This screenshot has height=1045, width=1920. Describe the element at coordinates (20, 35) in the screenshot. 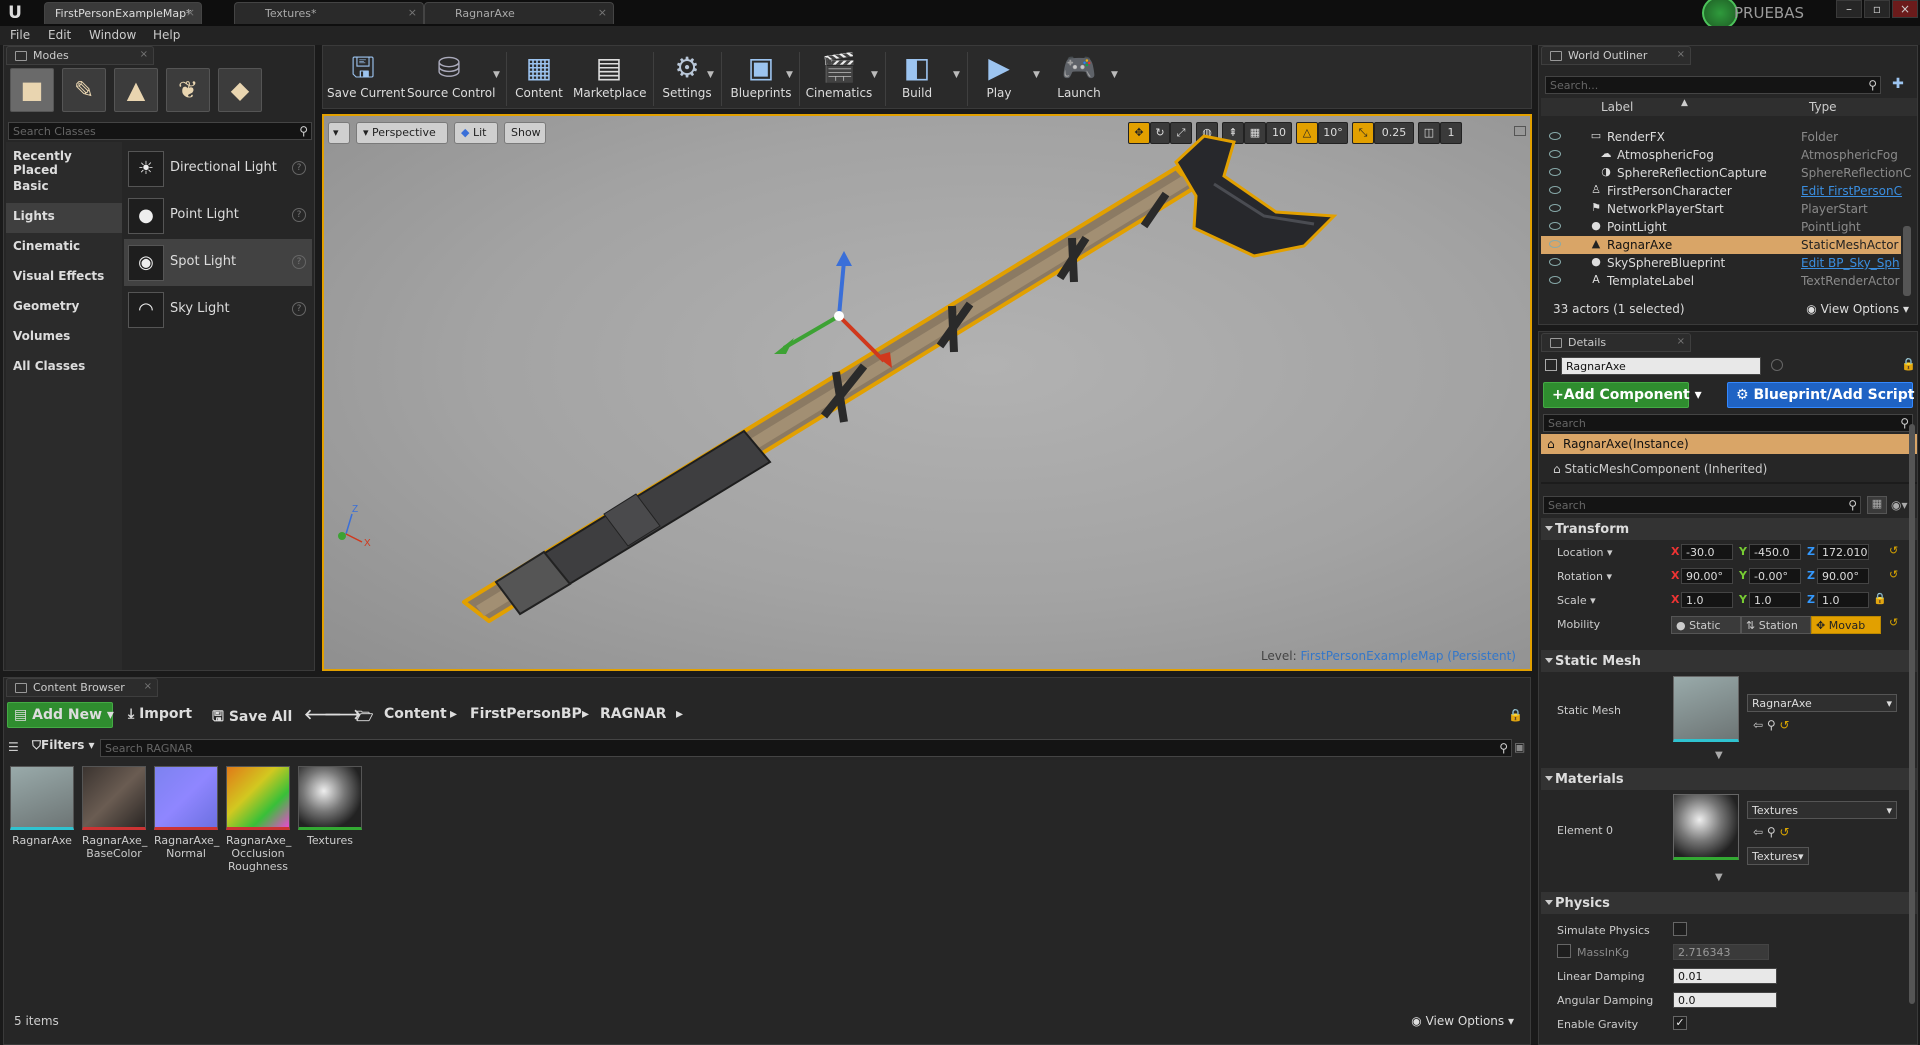

I see `menu-file: File` at that location.